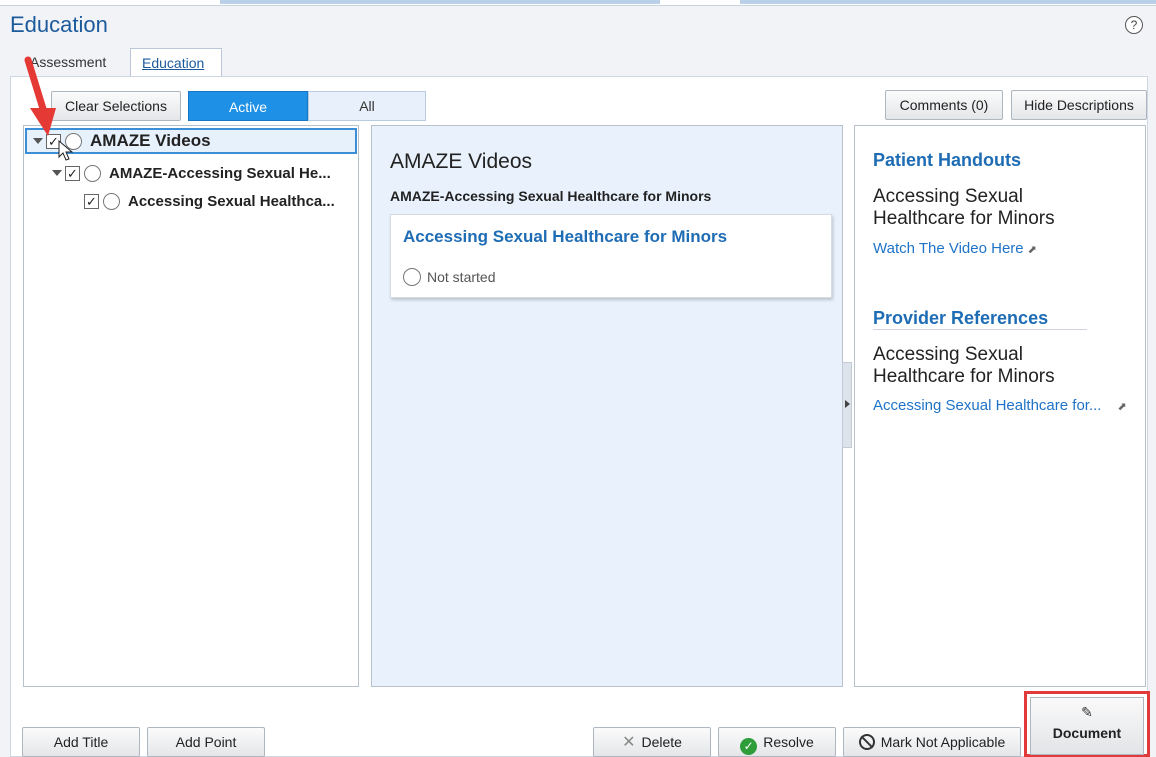 This screenshot has height=757, width=1156. I want to click on provider-reference-link: Accessing Sexual Healthcare for... ⬈, so click(1000, 405).